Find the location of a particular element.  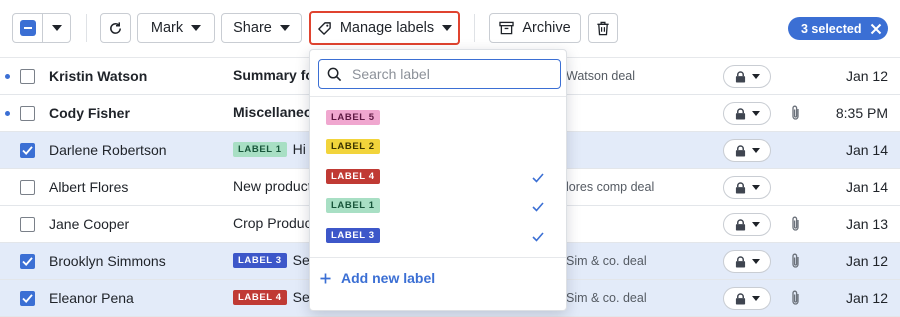

selected-count-badge: 3 selected is located at coordinates (838, 28).